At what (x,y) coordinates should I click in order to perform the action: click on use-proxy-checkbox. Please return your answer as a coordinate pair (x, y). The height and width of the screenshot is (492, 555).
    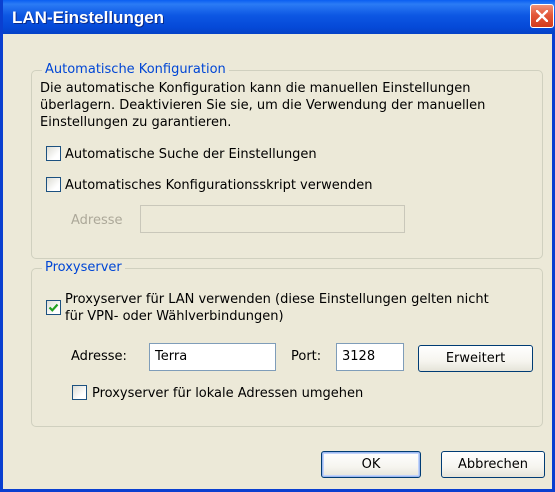
    Looking at the image, I should click on (53, 307).